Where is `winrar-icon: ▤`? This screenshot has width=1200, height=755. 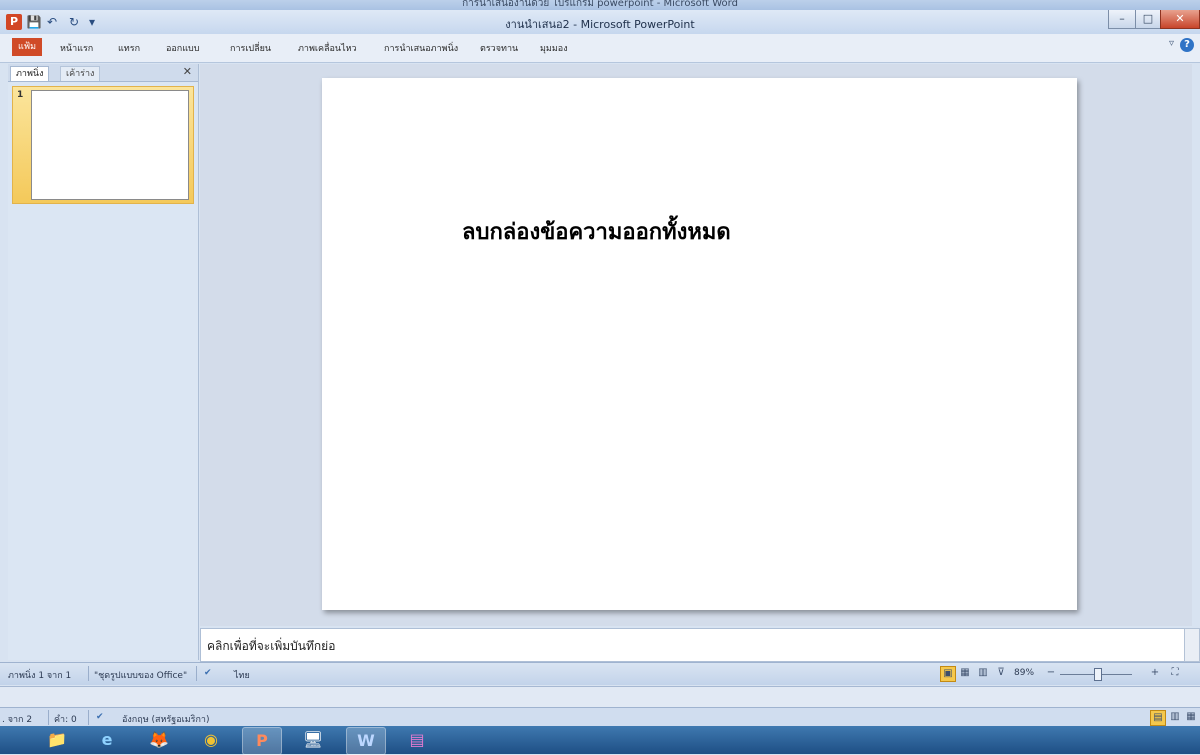
winrar-icon: ▤ is located at coordinates (417, 740).